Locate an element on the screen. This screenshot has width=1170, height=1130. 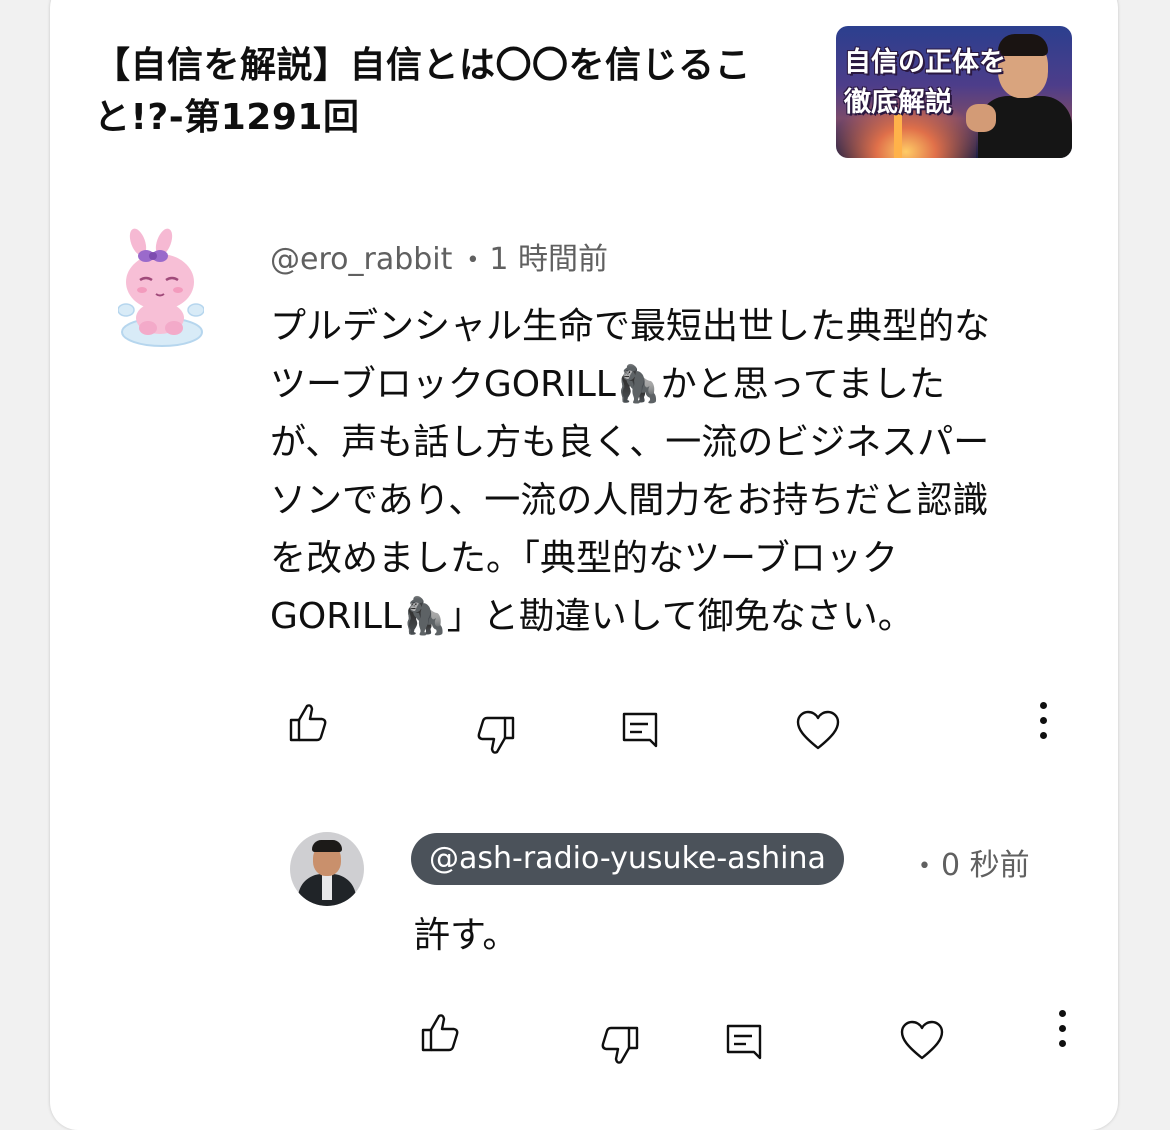
video-thumbnail: 自信の正体を 徹底解説 is located at coordinates (954, 92).